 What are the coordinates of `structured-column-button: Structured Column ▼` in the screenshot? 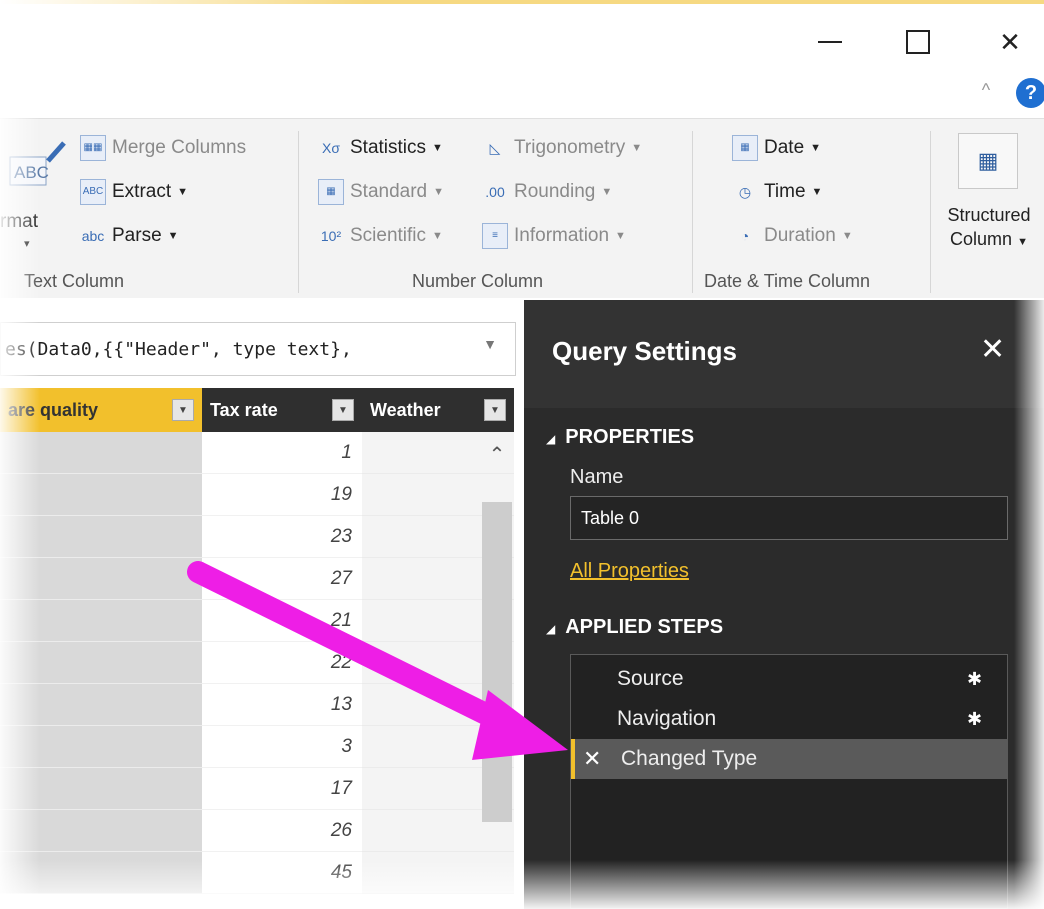 It's located at (989, 228).